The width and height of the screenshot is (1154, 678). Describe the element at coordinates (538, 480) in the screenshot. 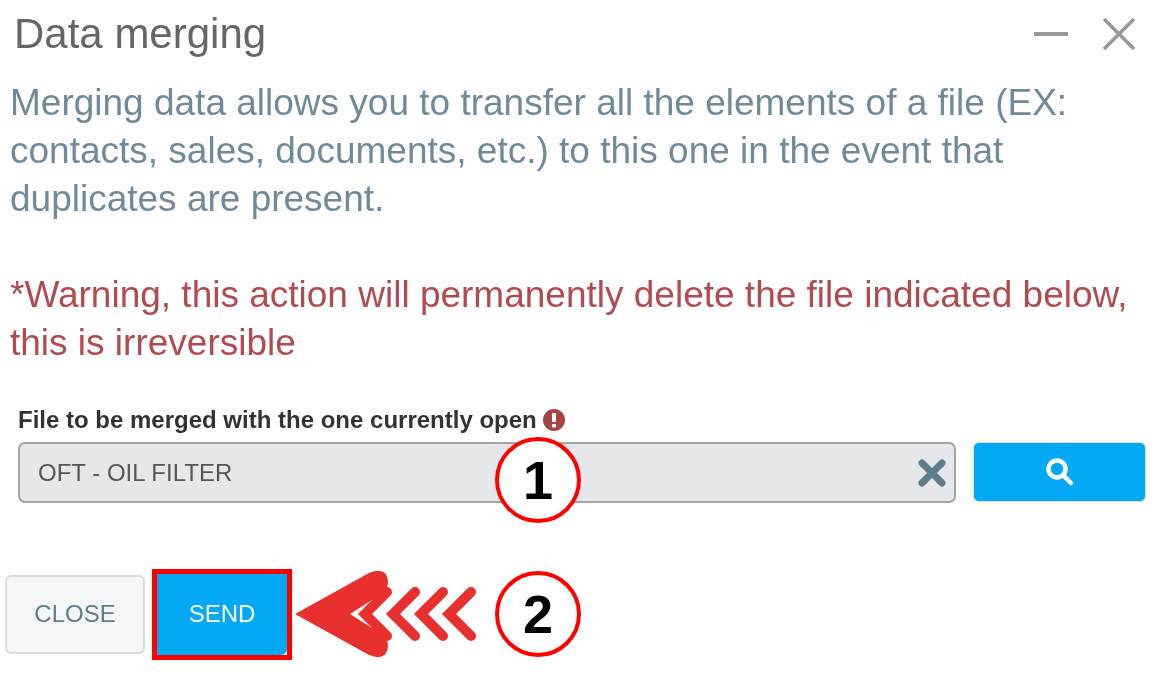

I see `step-badge: 1` at that location.